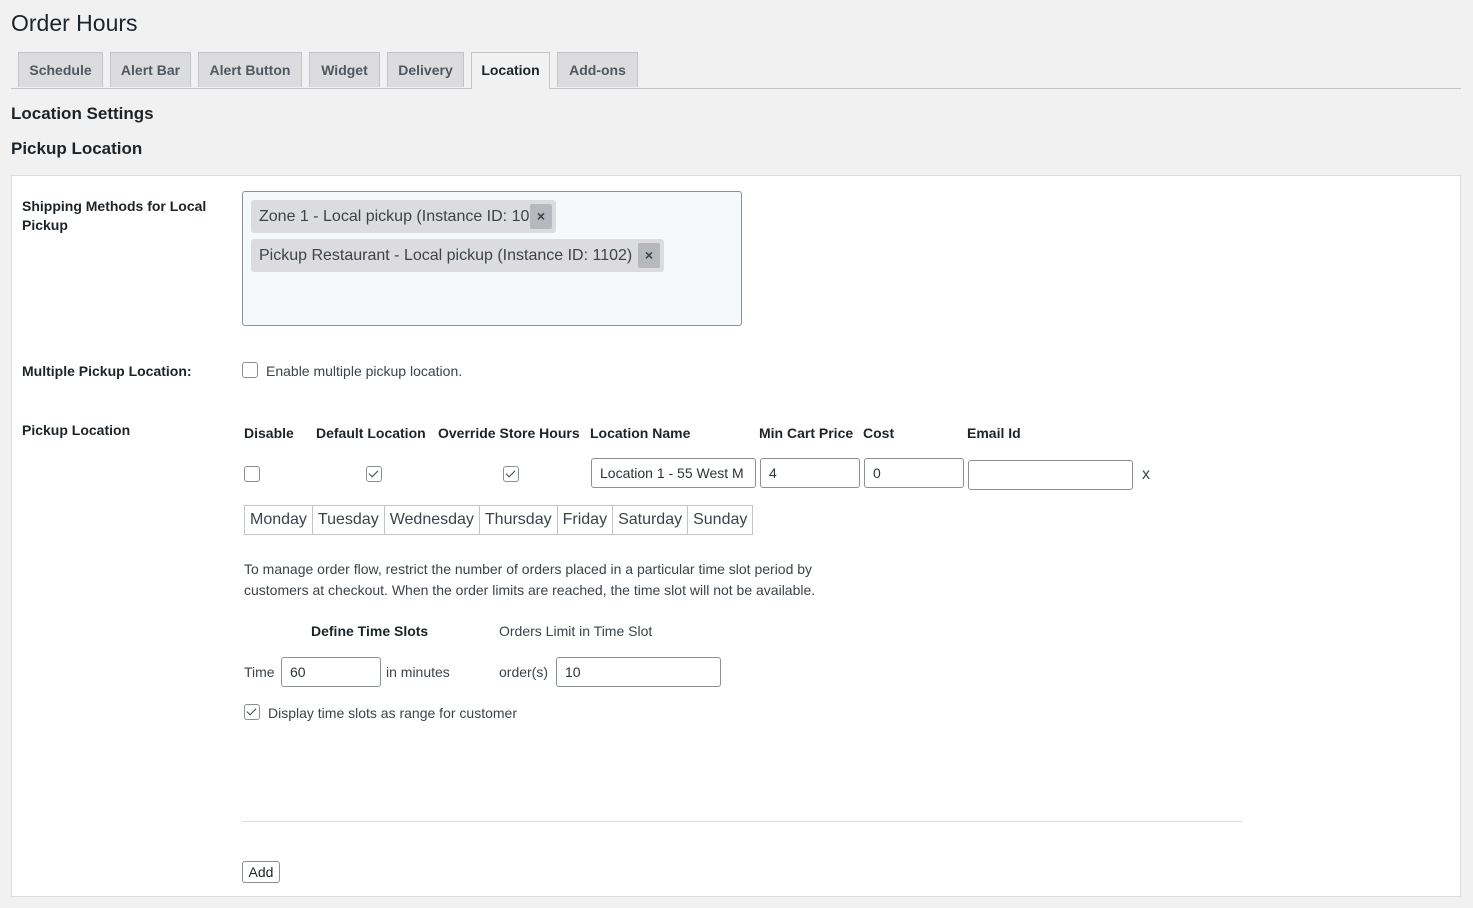 Image resolution: width=1473 pixels, height=908 pixels. Describe the element at coordinates (1050, 475) in the screenshot. I see `email-id-input` at that location.